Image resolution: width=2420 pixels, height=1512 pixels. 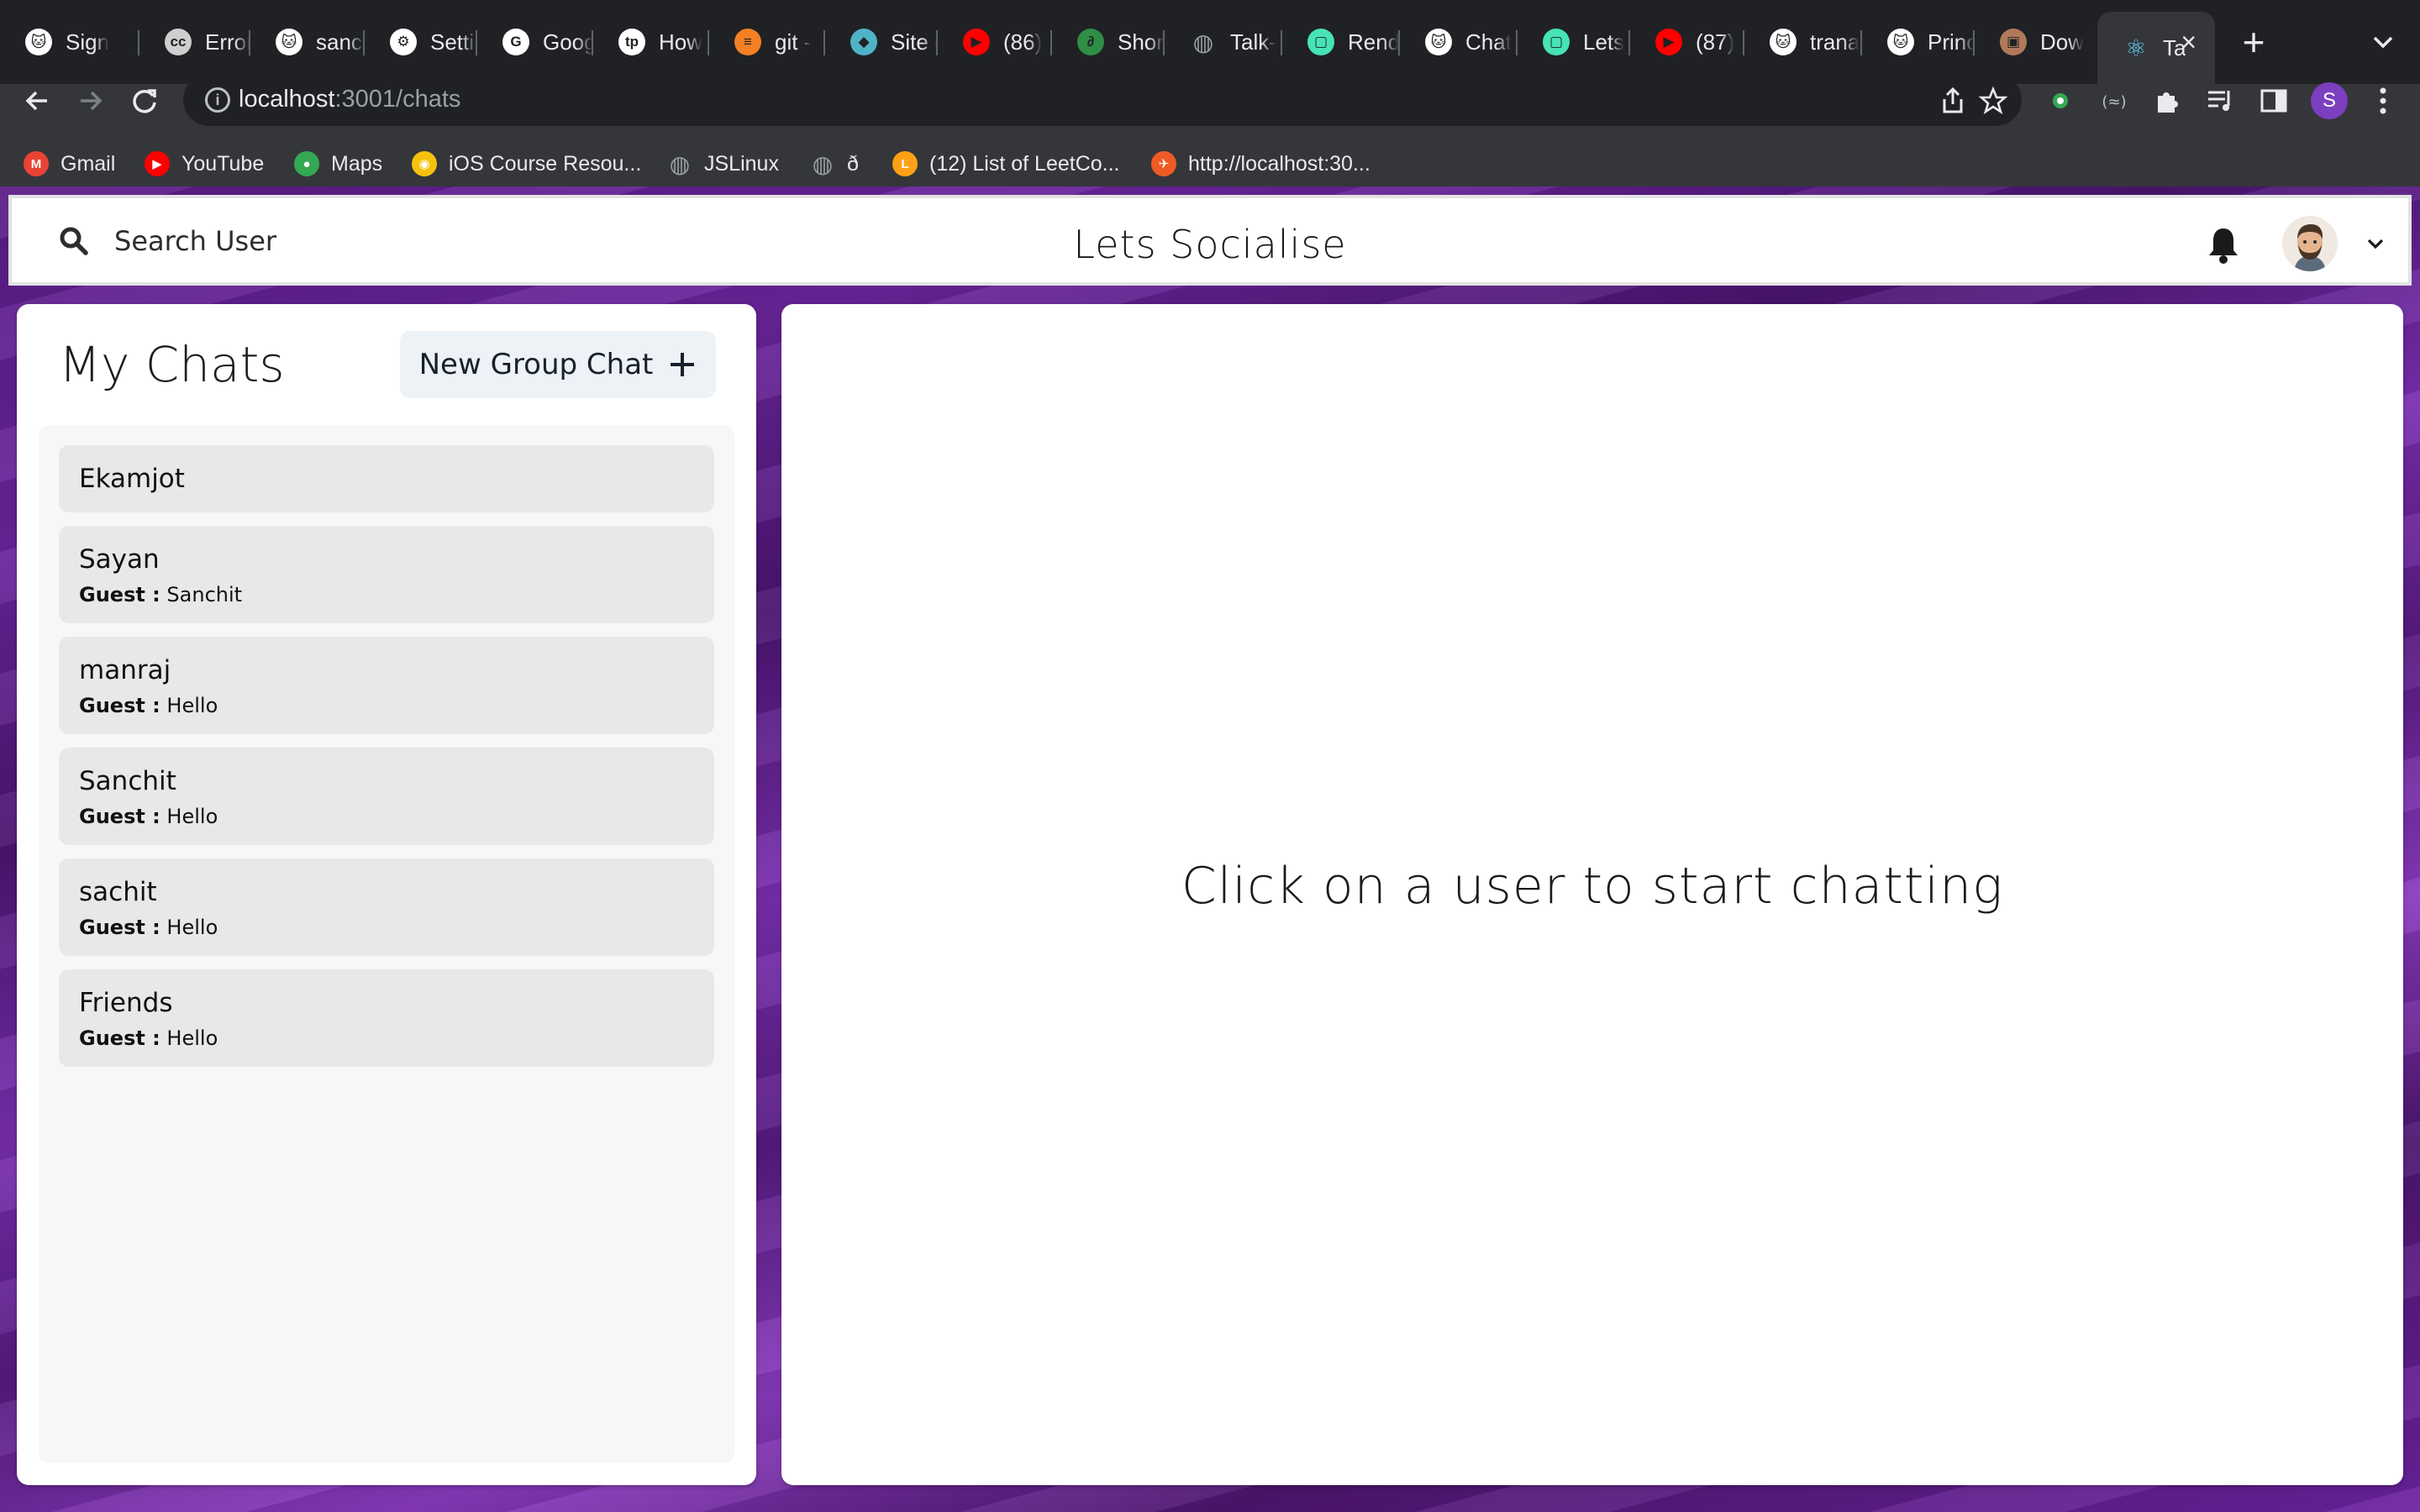 What do you see at coordinates (2060, 101) in the screenshot?
I see `extension-green-icon` at bounding box center [2060, 101].